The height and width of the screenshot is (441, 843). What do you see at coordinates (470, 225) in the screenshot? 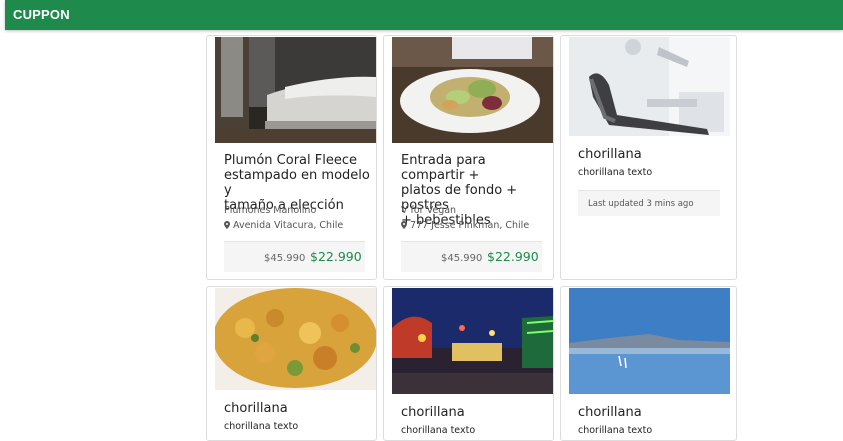
I see `location-text: 777 Jesse Pinkman, Chile` at bounding box center [470, 225].